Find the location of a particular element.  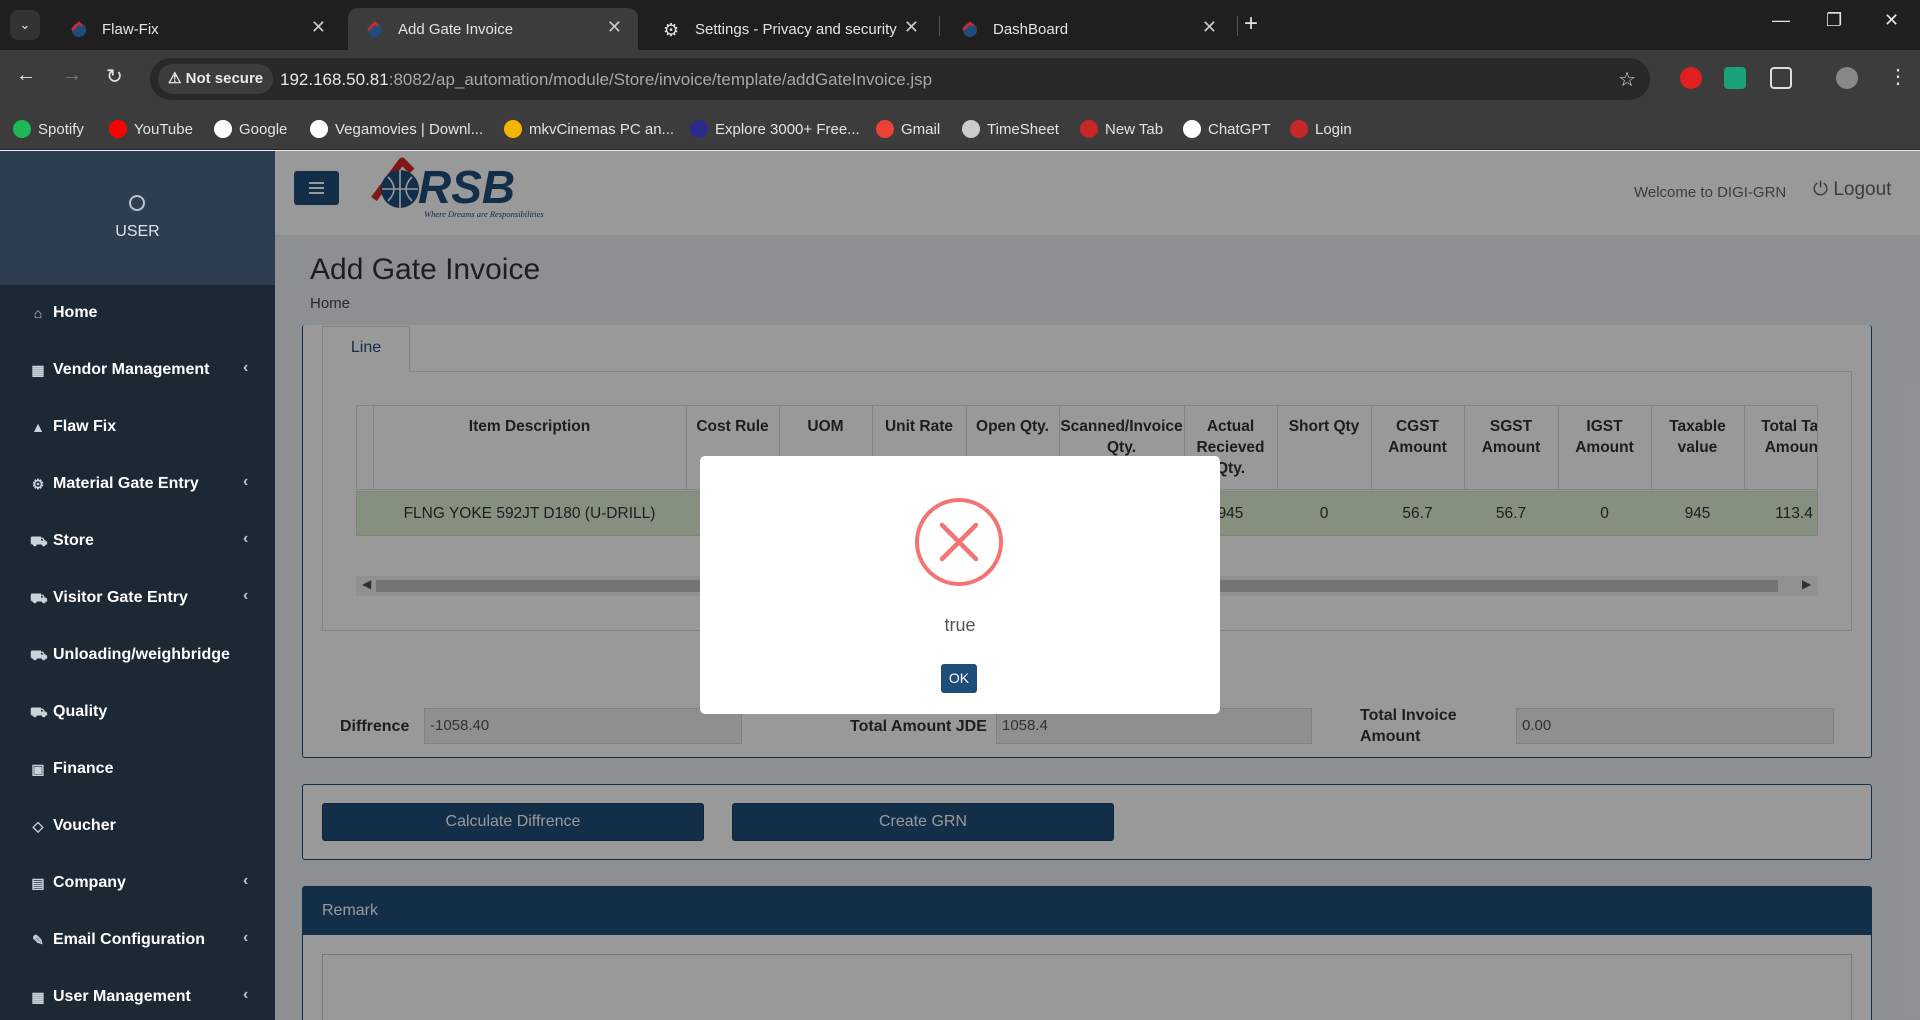

sidebar-item-label: Voucher is located at coordinates (84, 825).